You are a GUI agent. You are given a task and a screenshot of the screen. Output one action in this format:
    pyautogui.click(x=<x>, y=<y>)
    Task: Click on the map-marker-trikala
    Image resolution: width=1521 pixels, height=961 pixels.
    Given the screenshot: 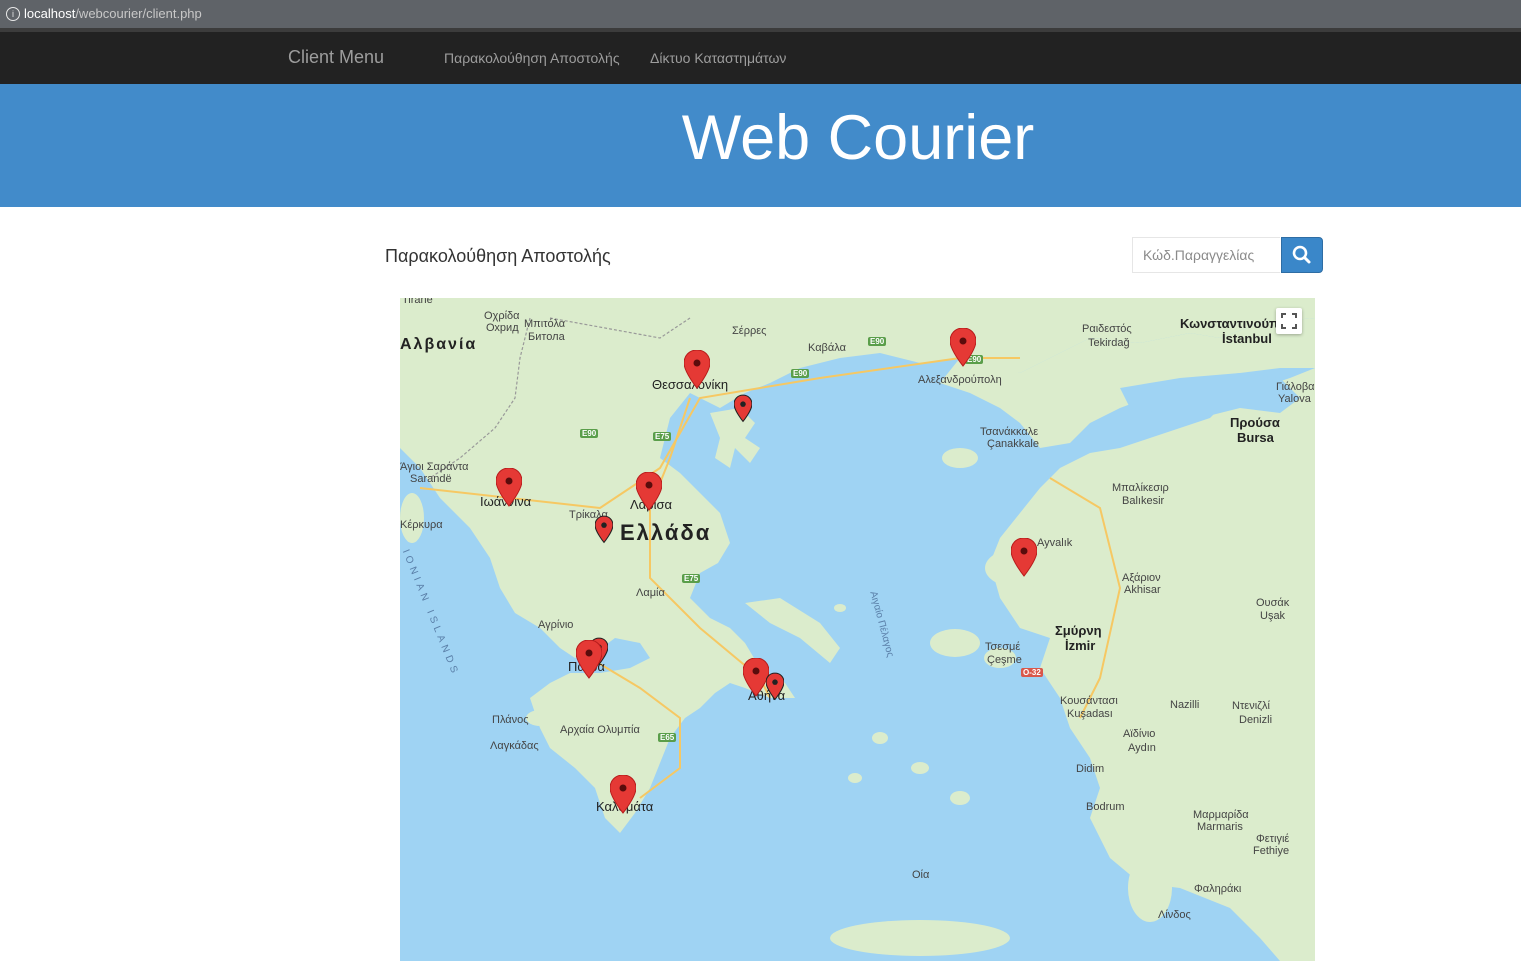 What is the action you would take?
    pyautogui.click(x=604, y=530)
    